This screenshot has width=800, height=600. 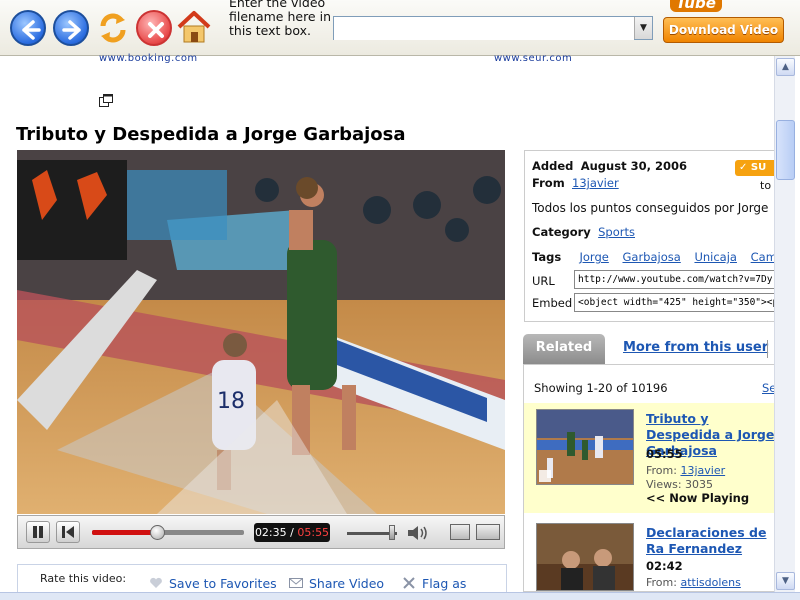 I want to click on video-filename-input, so click(x=484, y=28).